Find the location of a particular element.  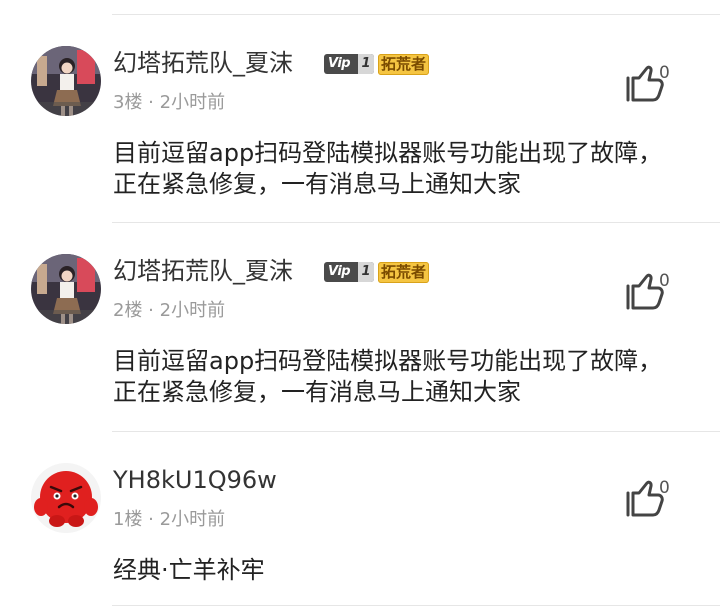

comment-meta: 3楼 · 2小时前 is located at coordinates (169, 102).